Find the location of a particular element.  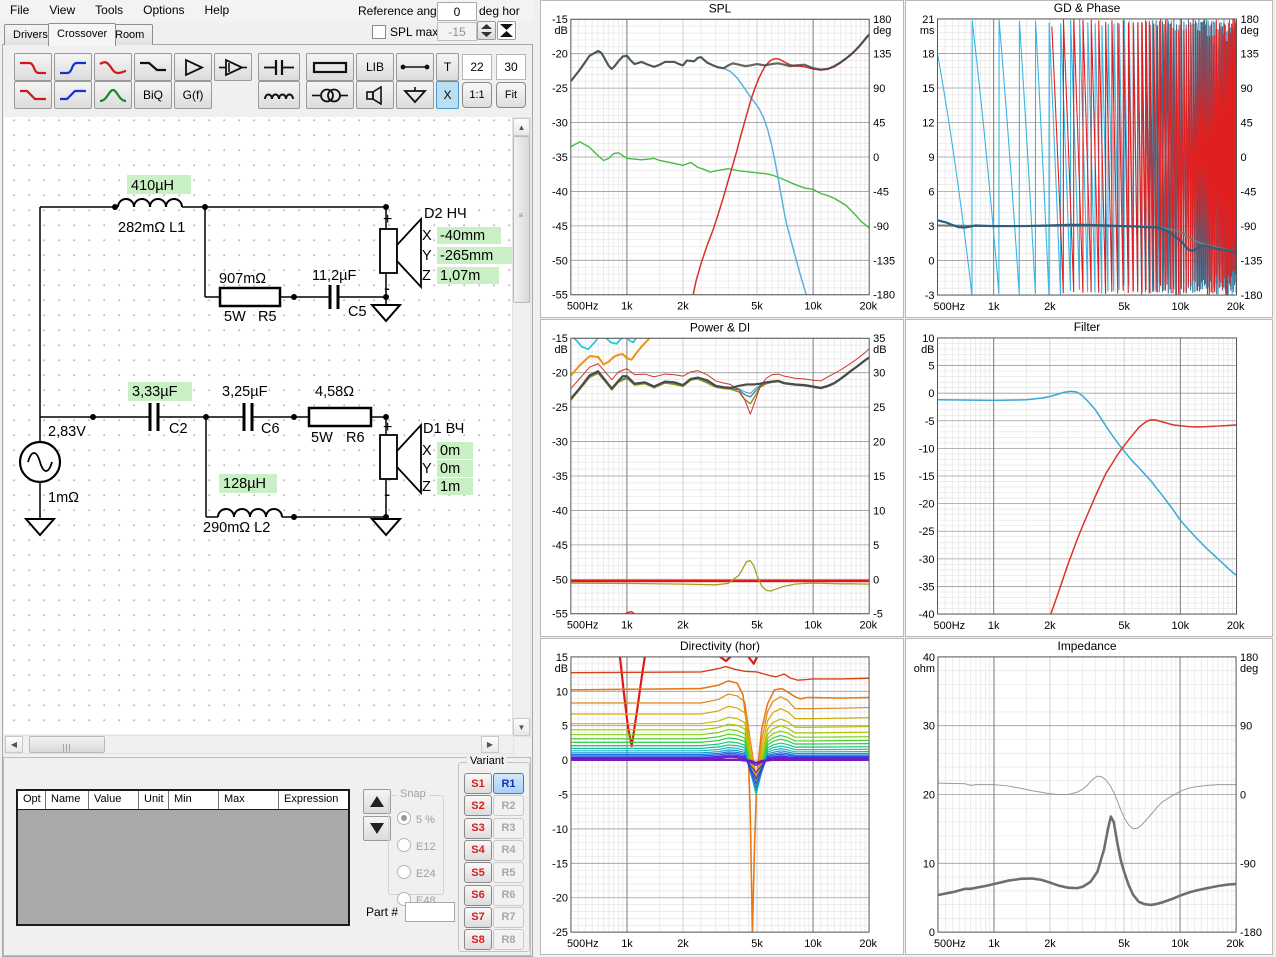

menu-item-file: File is located at coordinates (19, 10).